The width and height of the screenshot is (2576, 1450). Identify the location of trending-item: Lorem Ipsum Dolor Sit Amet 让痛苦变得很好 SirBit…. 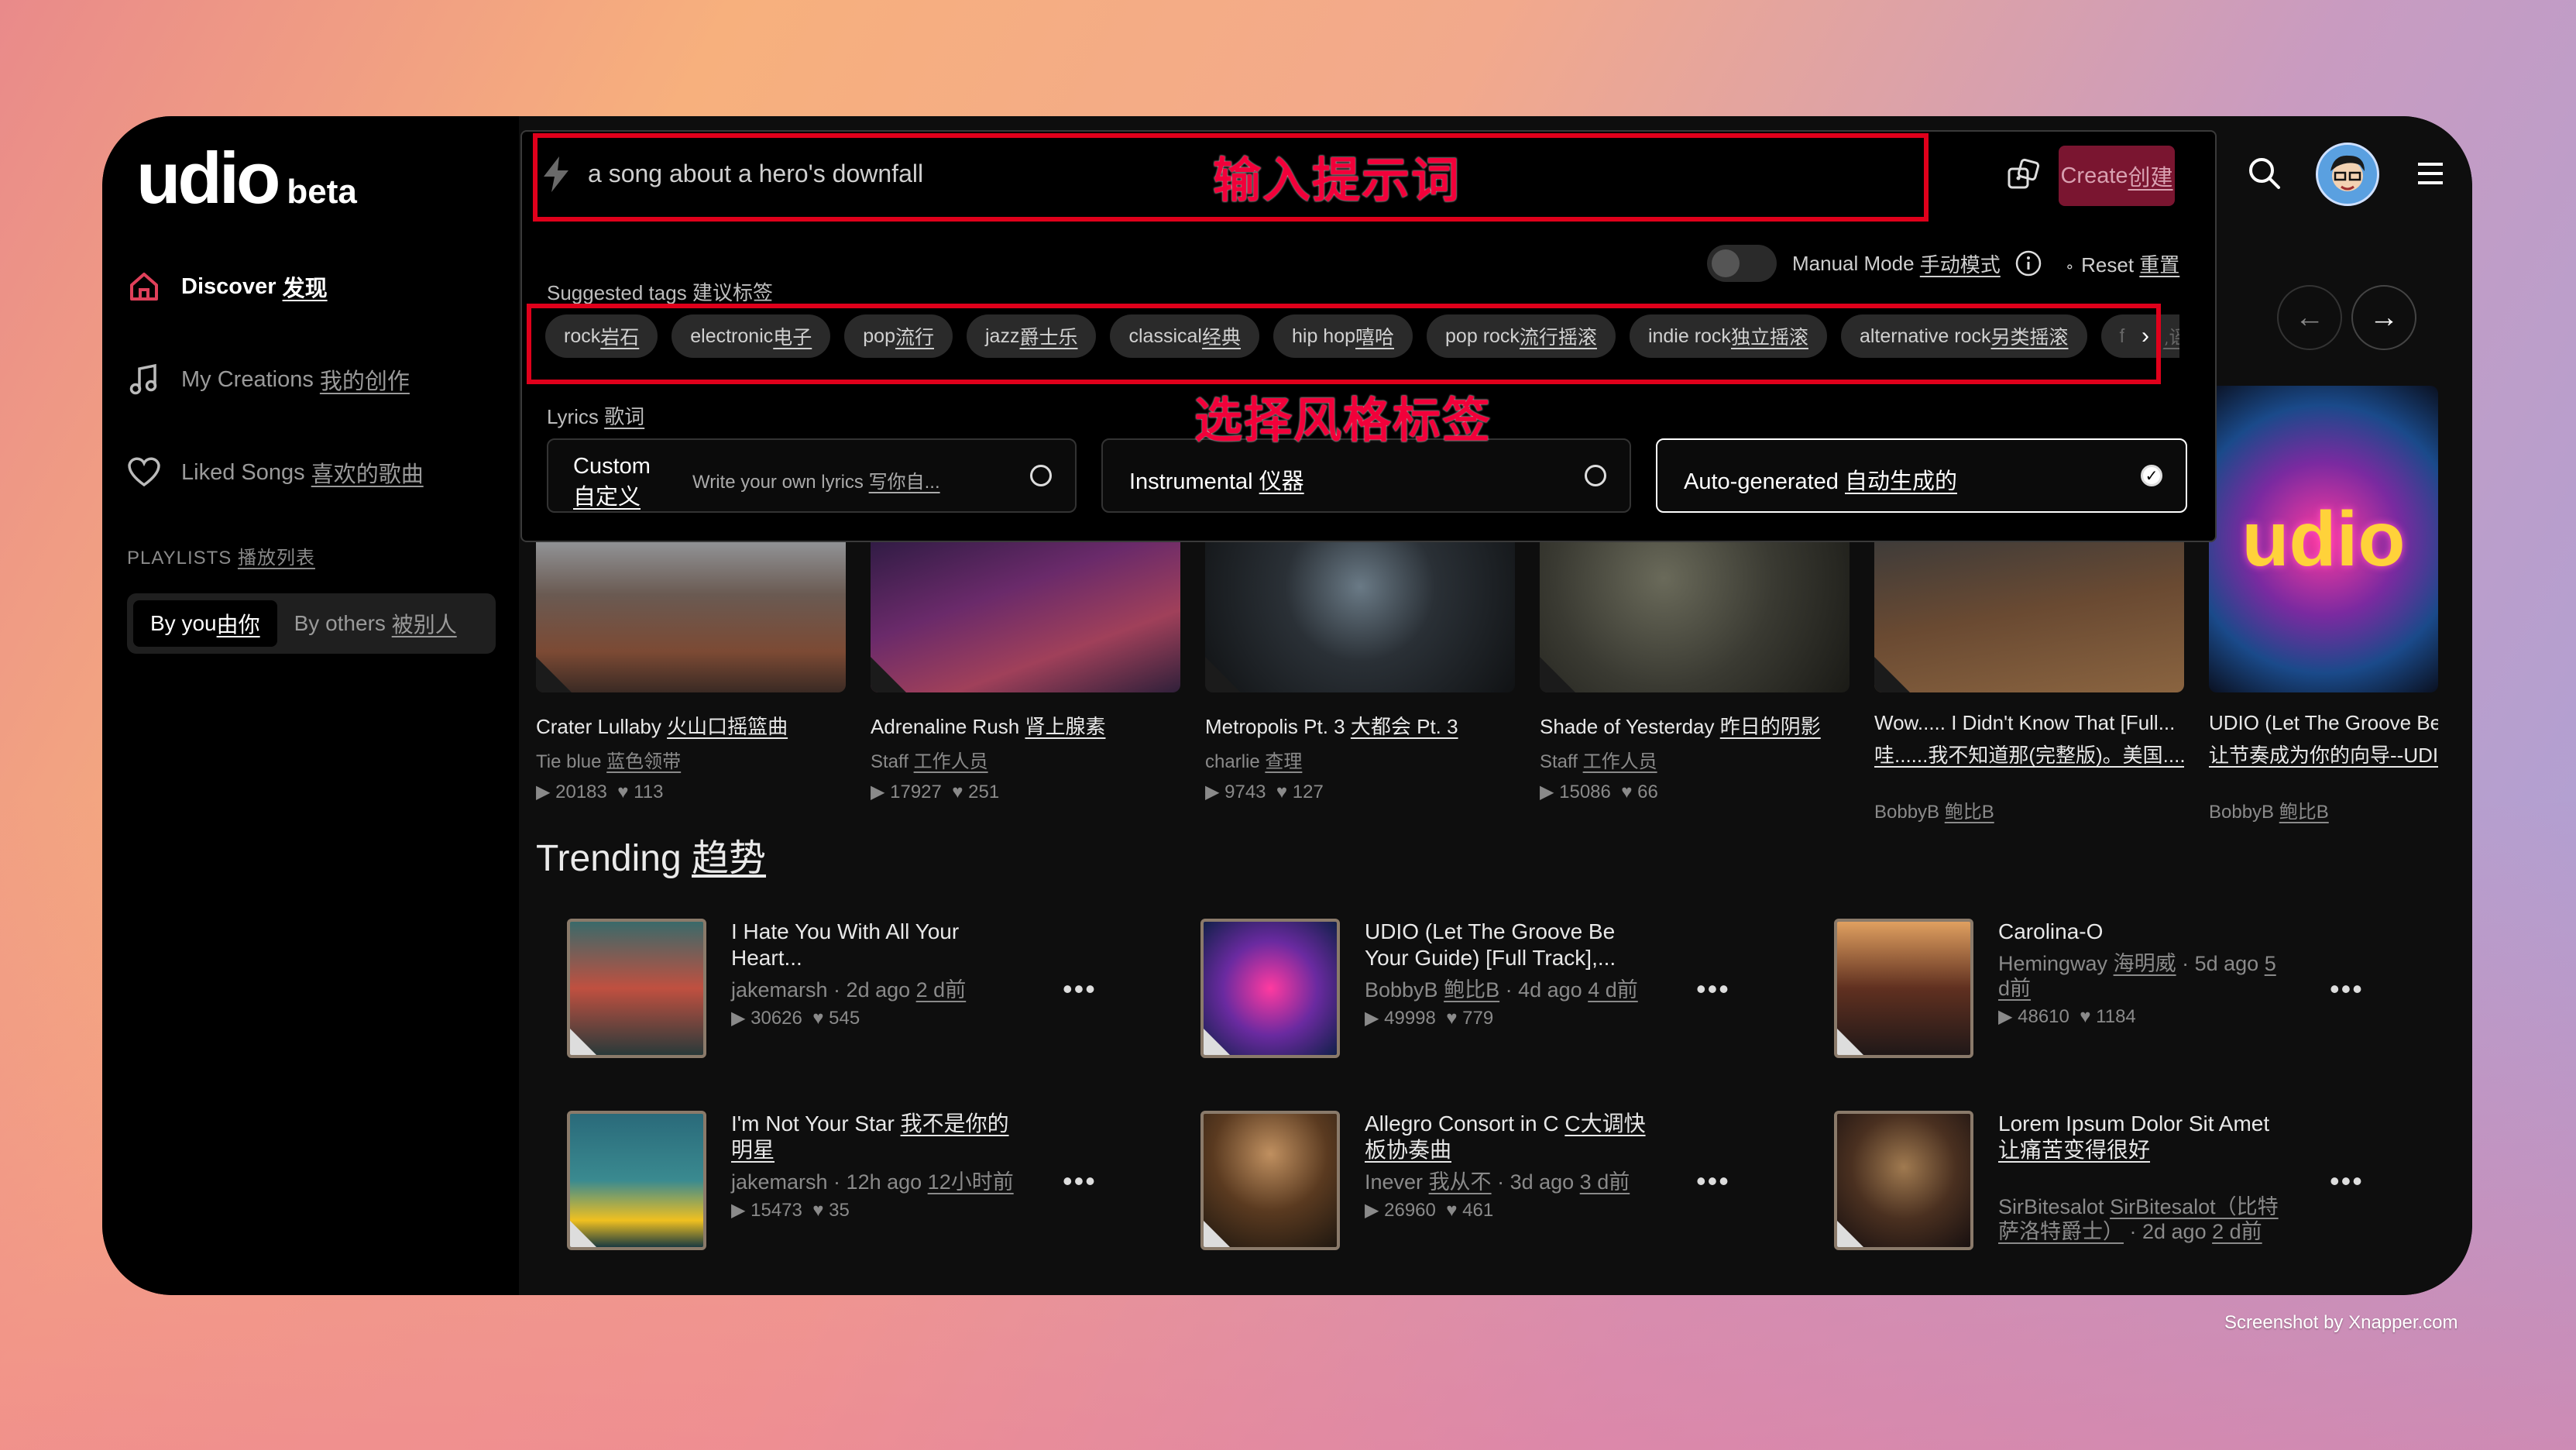
(2113, 1180).